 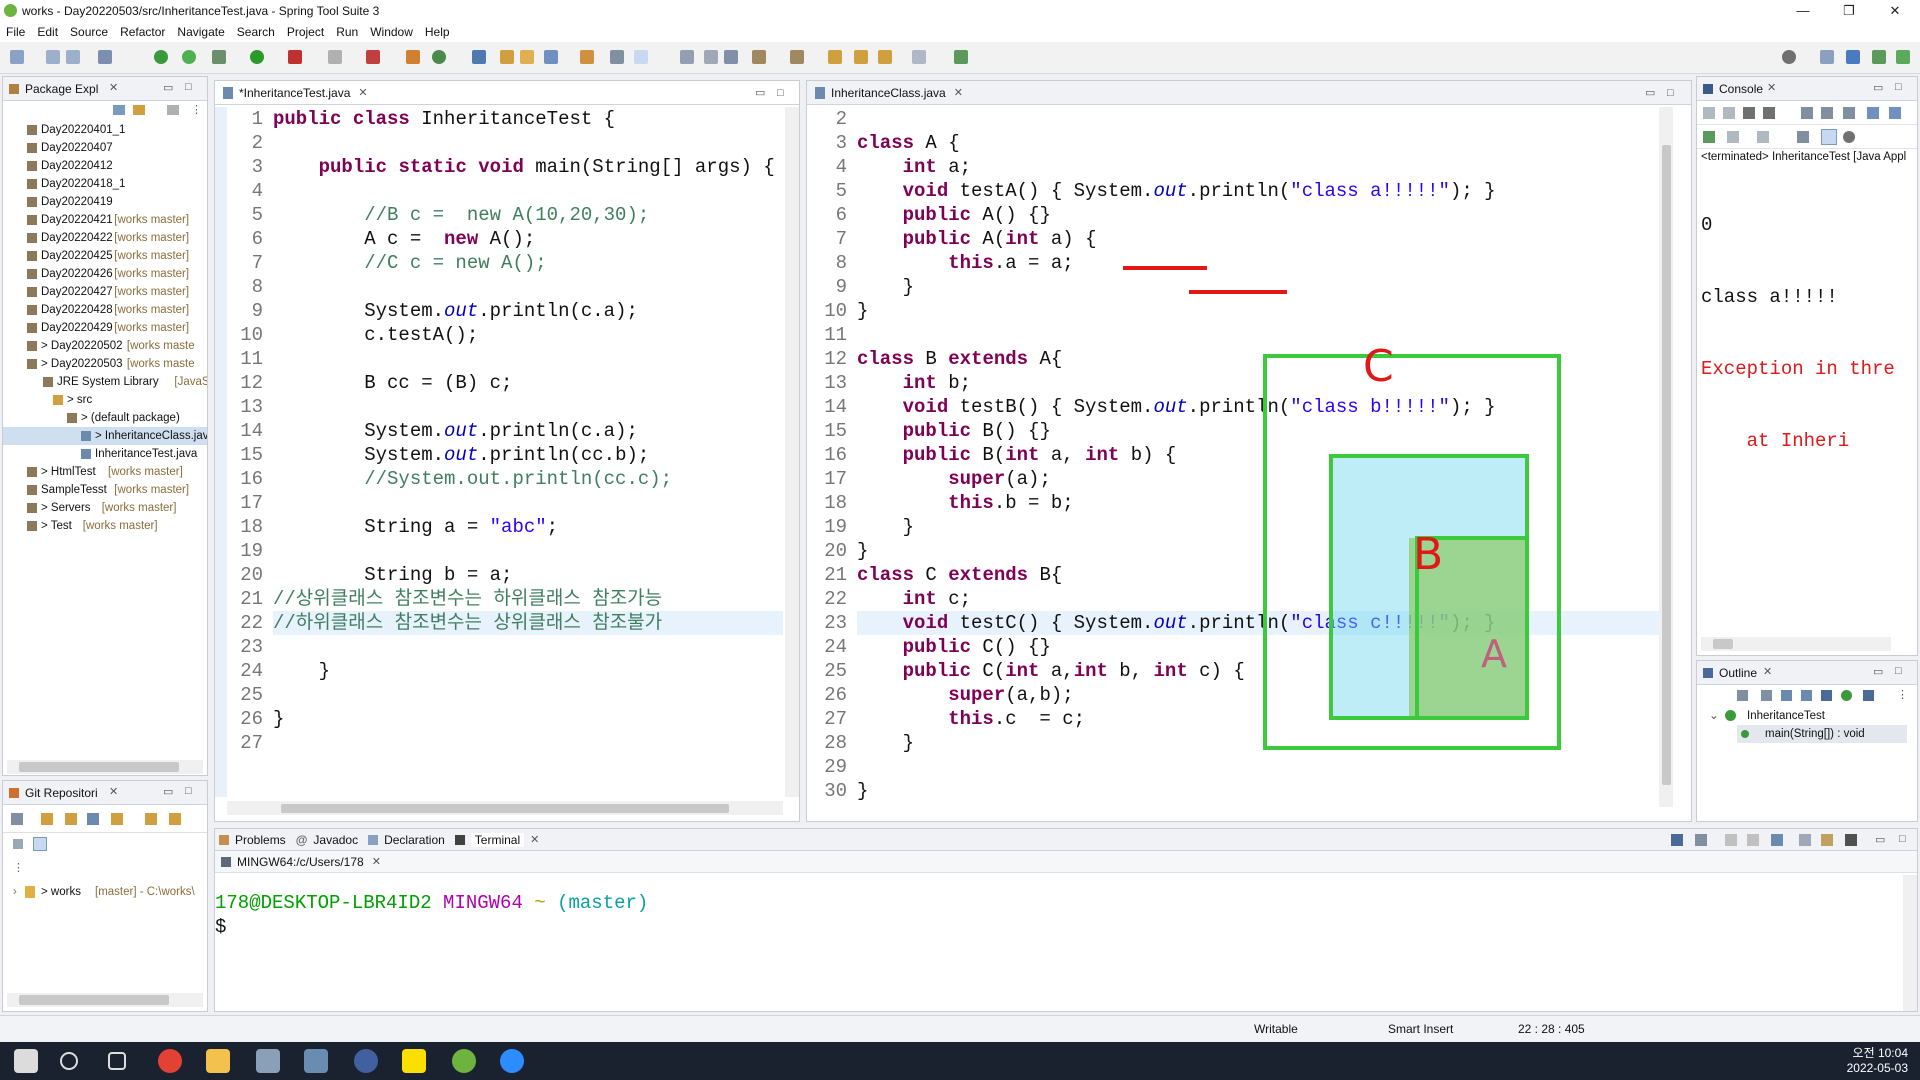 What do you see at coordinates (885, 57) in the screenshot?
I see `forward-arrow-icon` at bounding box center [885, 57].